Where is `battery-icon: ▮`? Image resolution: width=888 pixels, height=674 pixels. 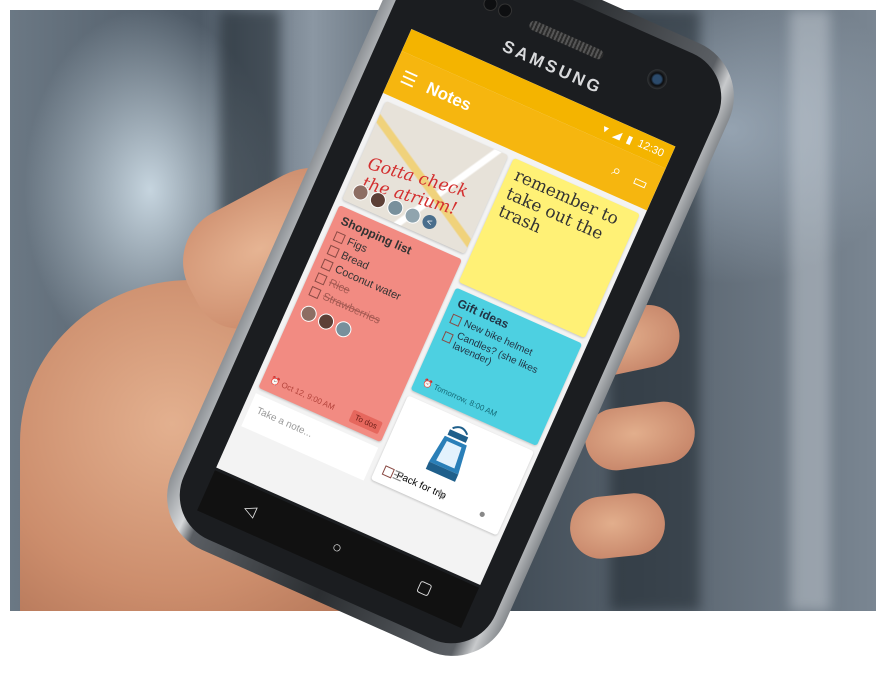
battery-icon: ▮ is located at coordinates (629, 140).